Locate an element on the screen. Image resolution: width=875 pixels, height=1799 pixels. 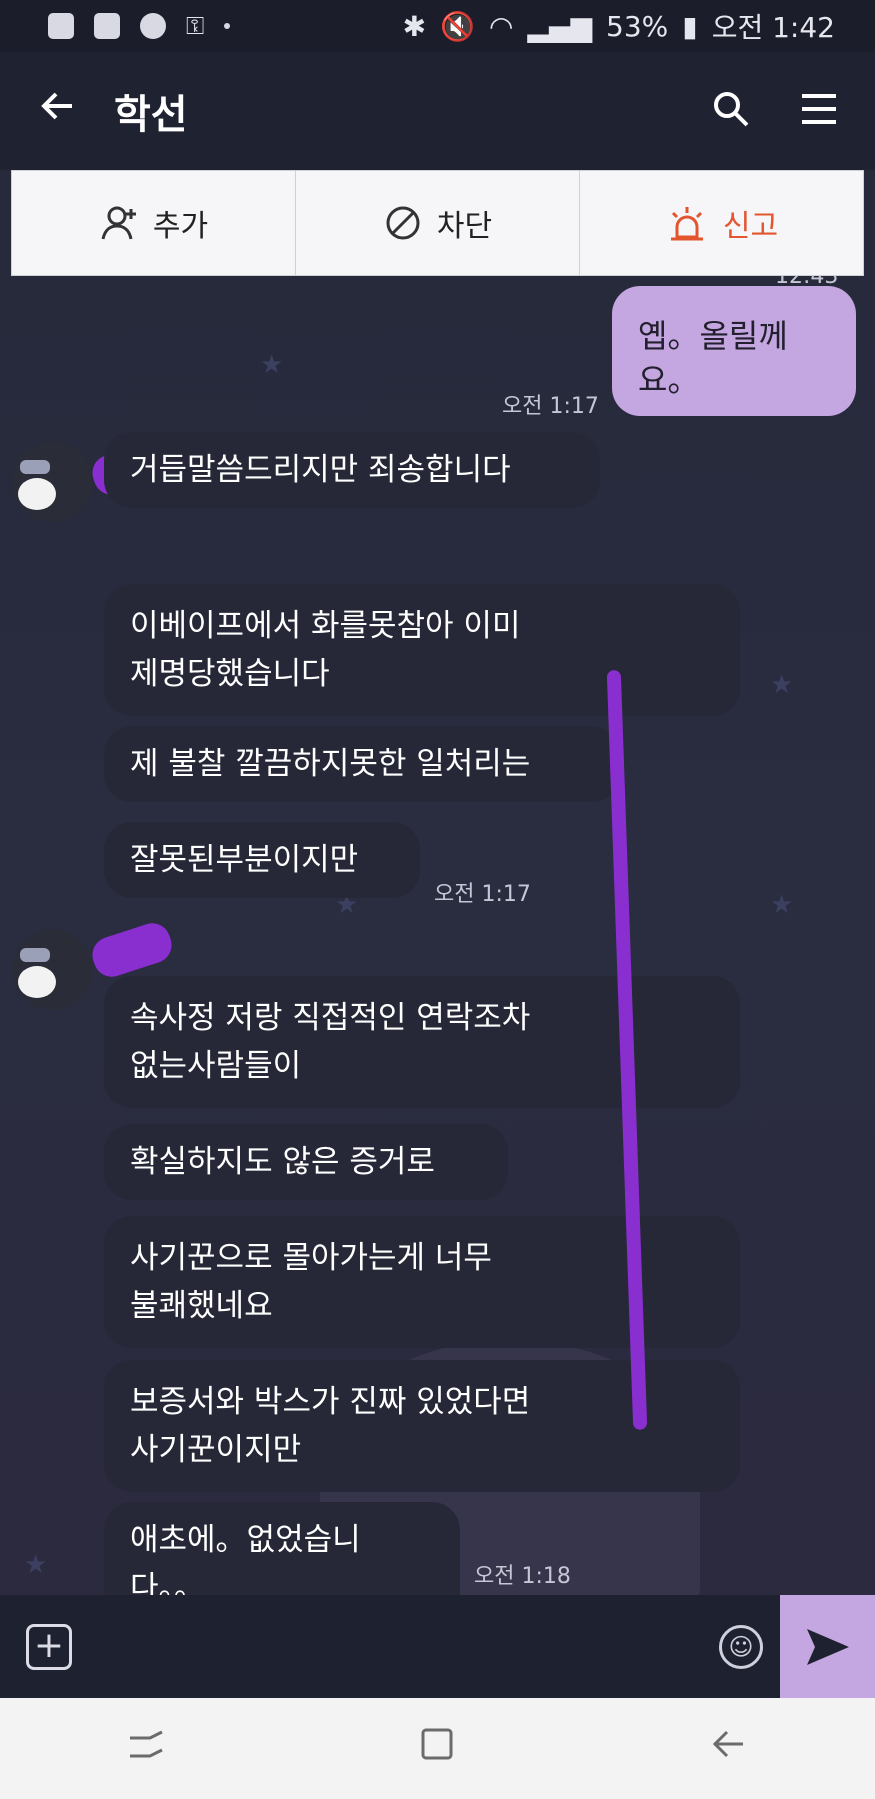
app-notification-icon is located at coordinates (61, 26).